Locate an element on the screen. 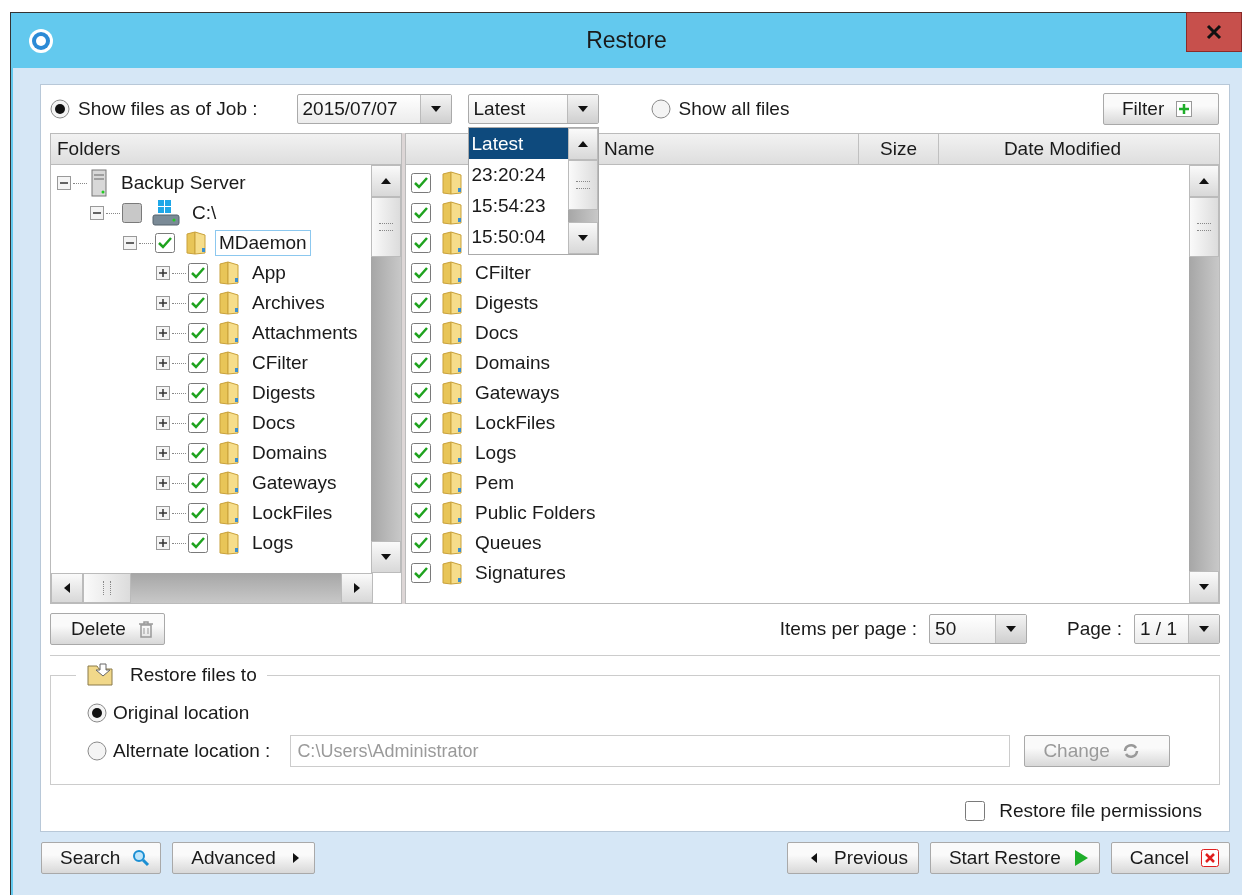  advanced-button: Advanced is located at coordinates (243, 858).